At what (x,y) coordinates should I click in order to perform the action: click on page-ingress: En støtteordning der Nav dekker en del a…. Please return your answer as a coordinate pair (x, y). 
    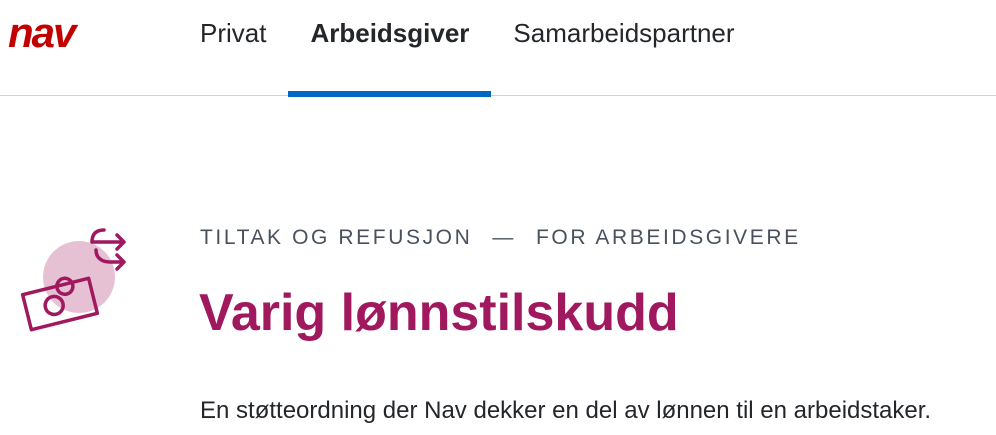
    Looking at the image, I should click on (566, 410).